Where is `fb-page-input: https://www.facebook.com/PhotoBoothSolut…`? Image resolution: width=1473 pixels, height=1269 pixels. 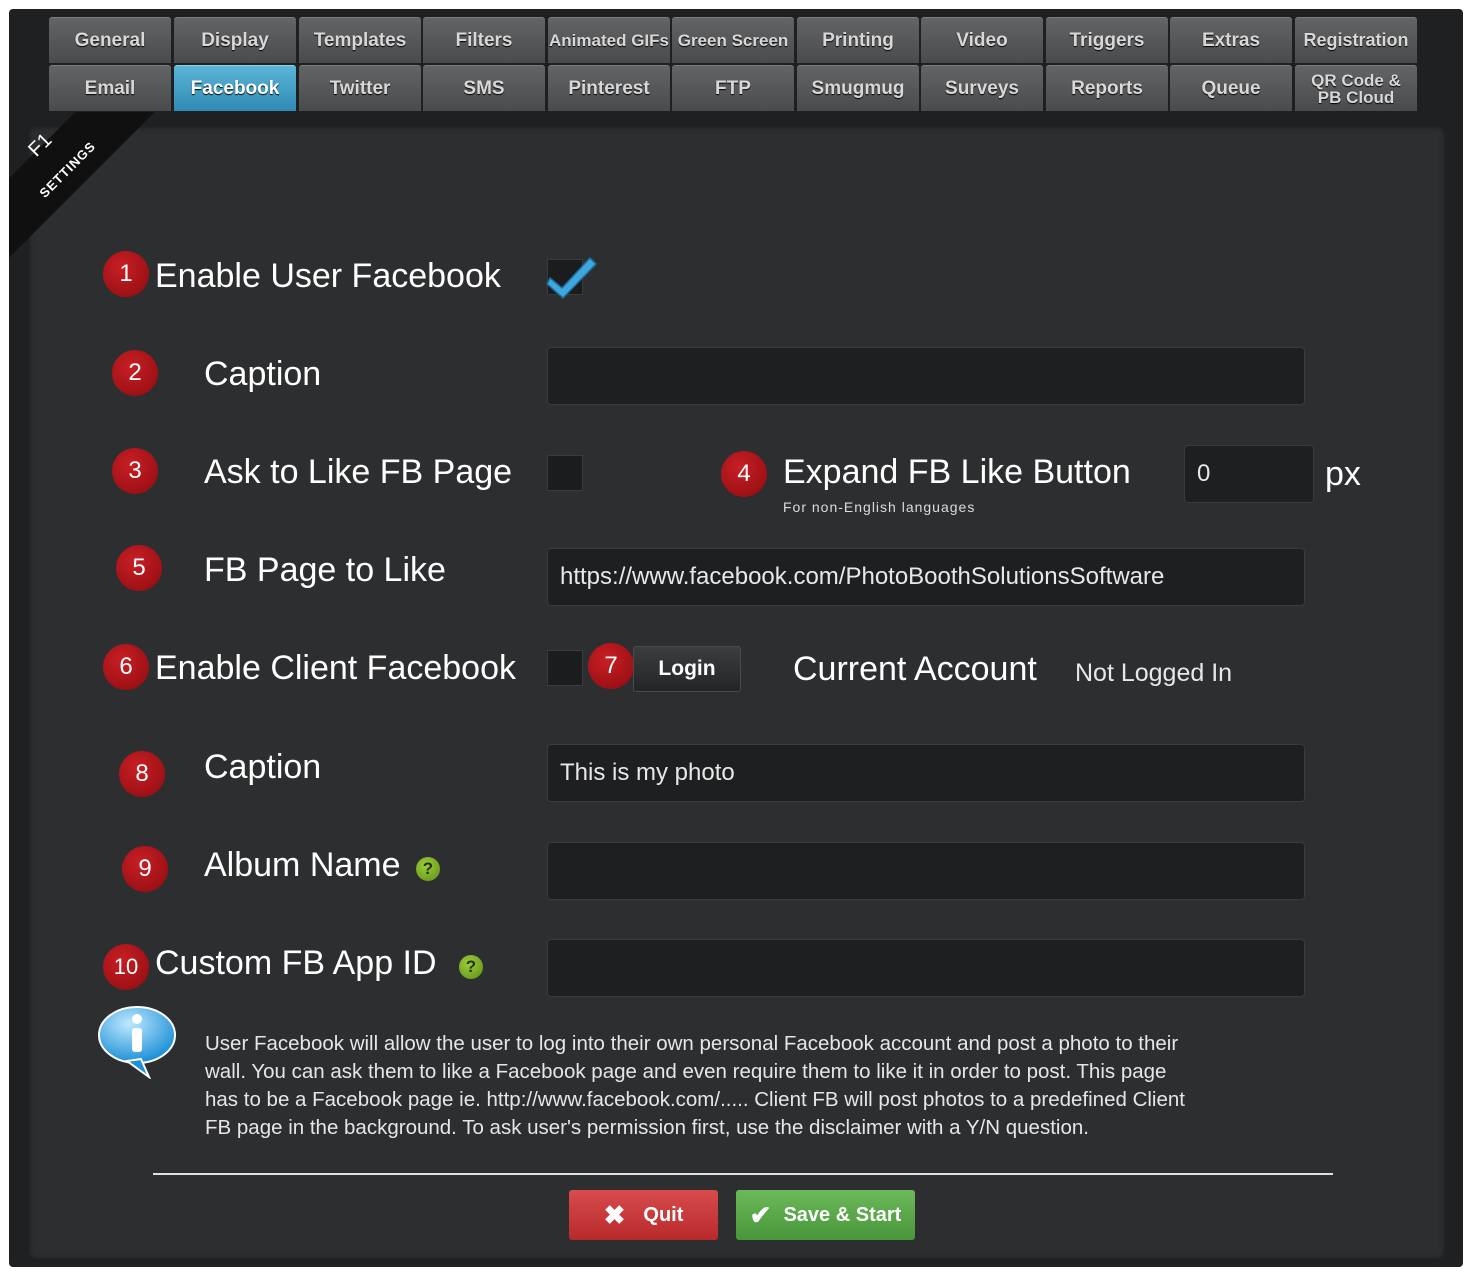
fb-page-input: https://www.facebook.com/PhotoBoothSolut… is located at coordinates (926, 577).